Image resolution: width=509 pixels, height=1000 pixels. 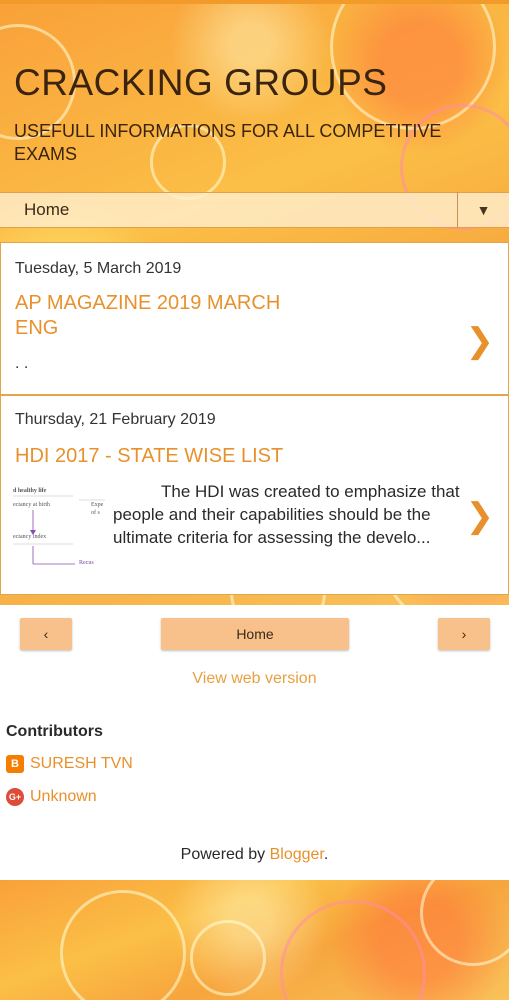 I want to click on view-web-version-link: View web version, so click(x=254, y=679).